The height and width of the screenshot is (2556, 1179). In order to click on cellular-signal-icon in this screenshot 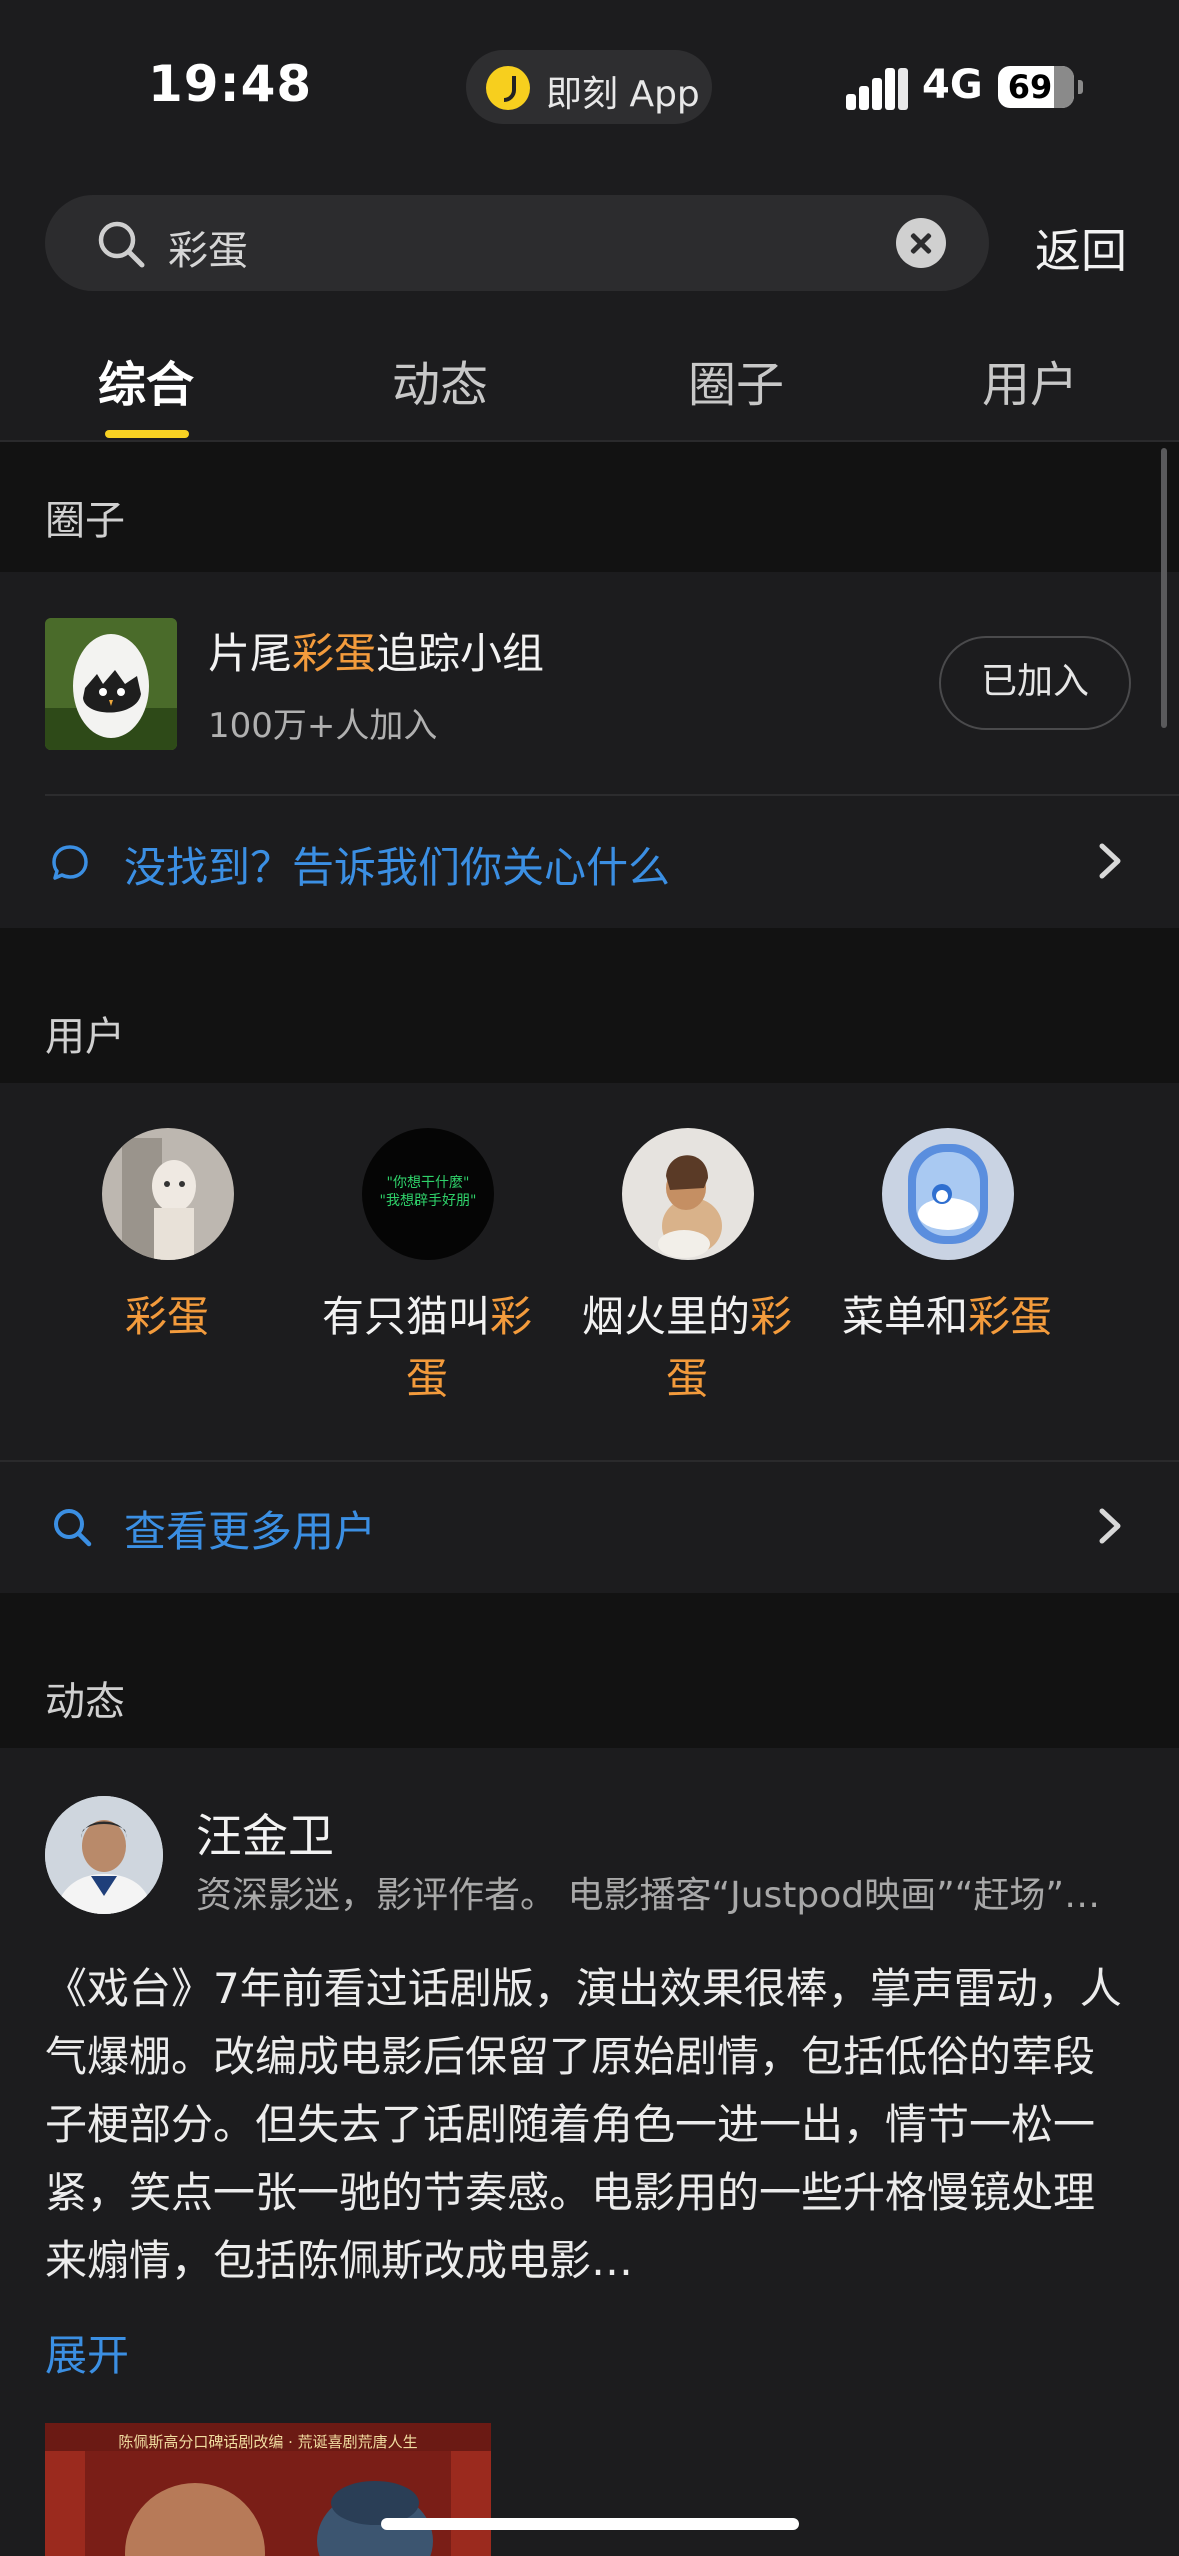, I will do `click(877, 89)`.